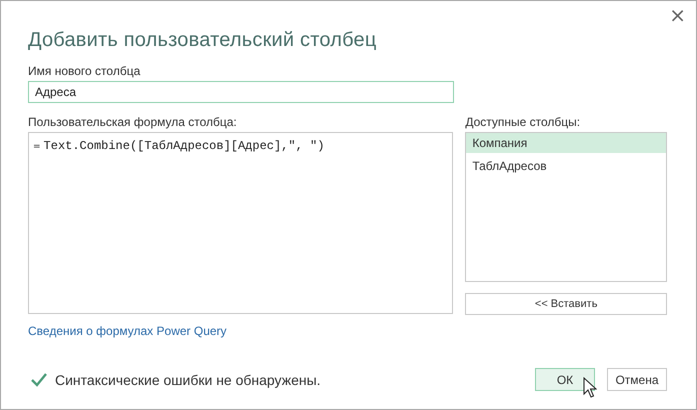  What do you see at coordinates (133, 122) in the screenshot?
I see `field-label: Пользовательская формула столбца:` at bounding box center [133, 122].